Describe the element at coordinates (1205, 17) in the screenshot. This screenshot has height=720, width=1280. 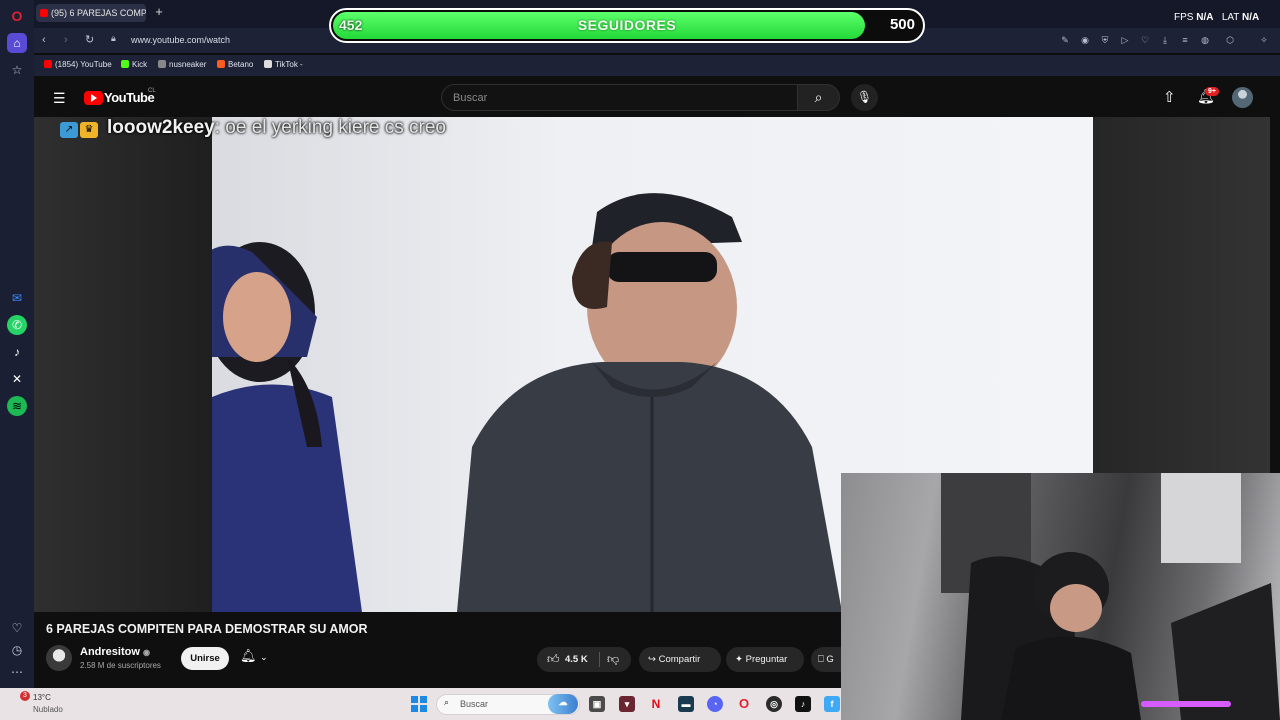
I see `fps-value: N/A` at that location.